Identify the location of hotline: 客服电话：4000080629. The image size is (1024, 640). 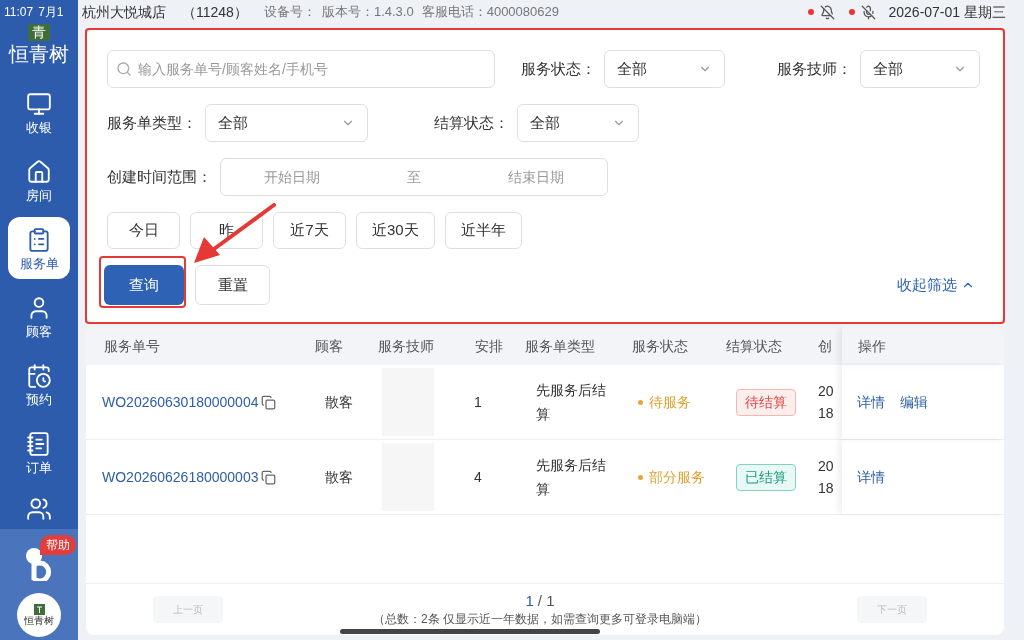
(490, 12).